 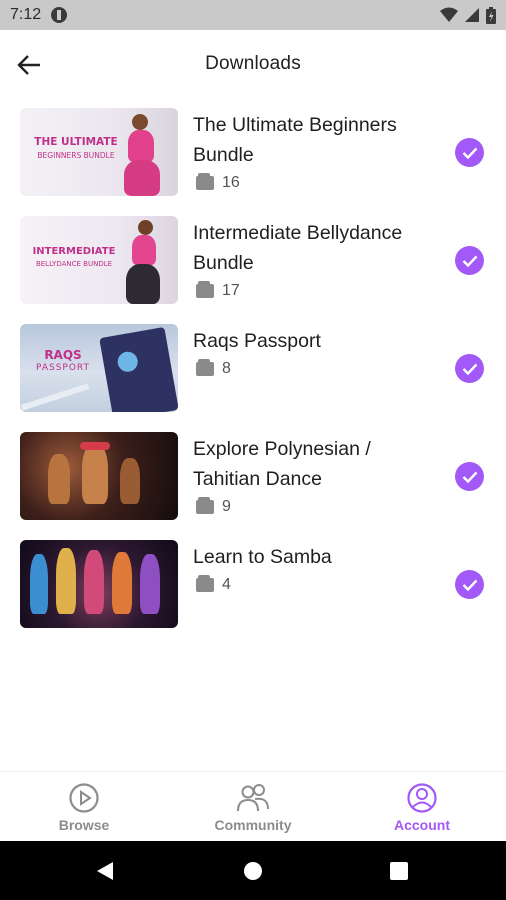 I want to click on back-button, so click(x=29, y=65).